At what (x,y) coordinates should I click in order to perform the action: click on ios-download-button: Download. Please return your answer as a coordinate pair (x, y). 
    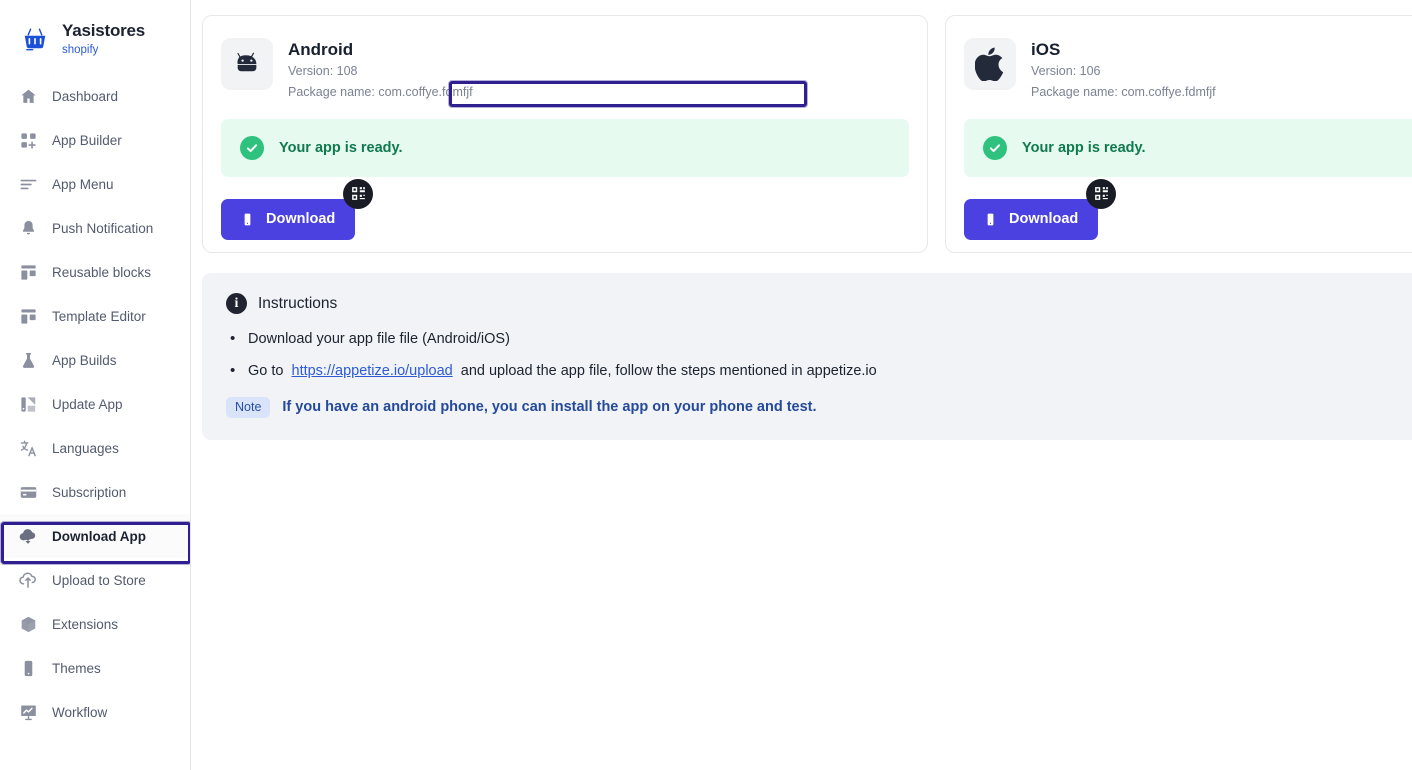
    Looking at the image, I should click on (1031, 219).